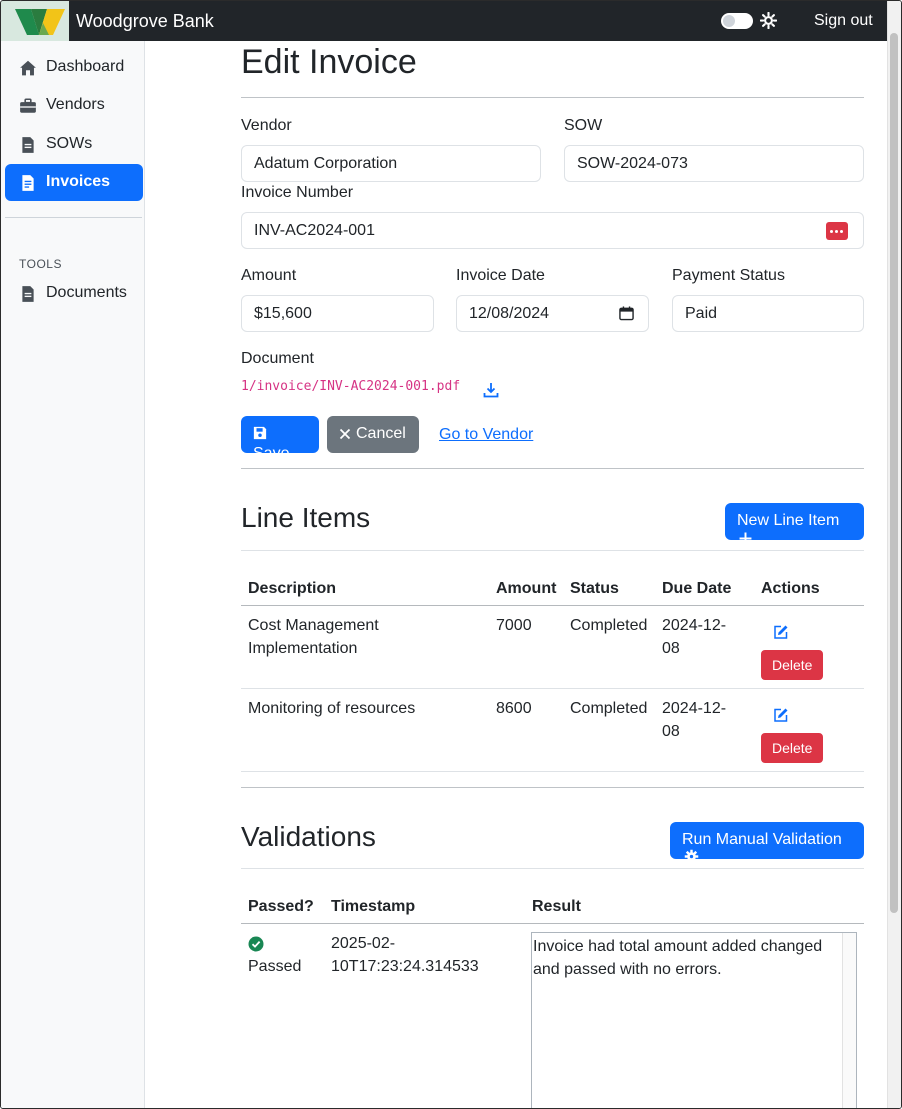 The width and height of the screenshot is (902, 1109). Describe the element at coordinates (701, 313) in the screenshot. I see `payment-status-value: Paid` at that location.